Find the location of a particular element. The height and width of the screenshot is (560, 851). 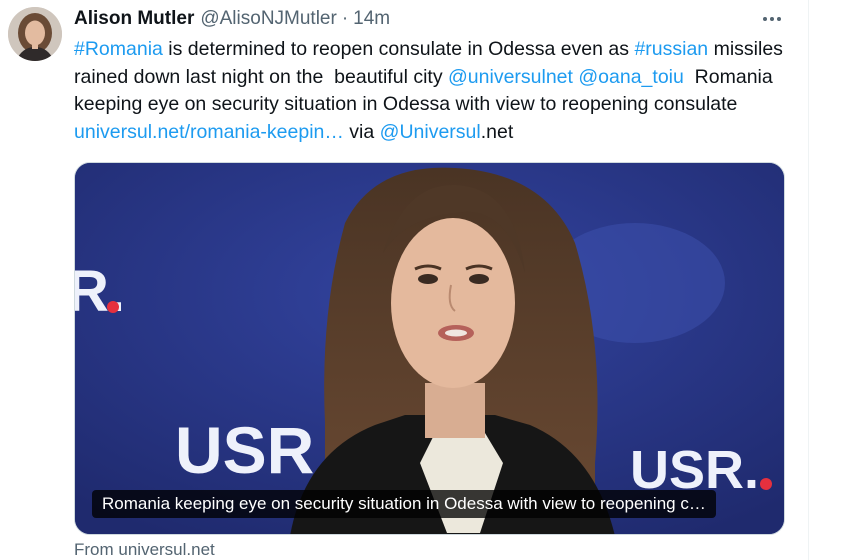

tweet-text-segment: .net is located at coordinates (497, 131).